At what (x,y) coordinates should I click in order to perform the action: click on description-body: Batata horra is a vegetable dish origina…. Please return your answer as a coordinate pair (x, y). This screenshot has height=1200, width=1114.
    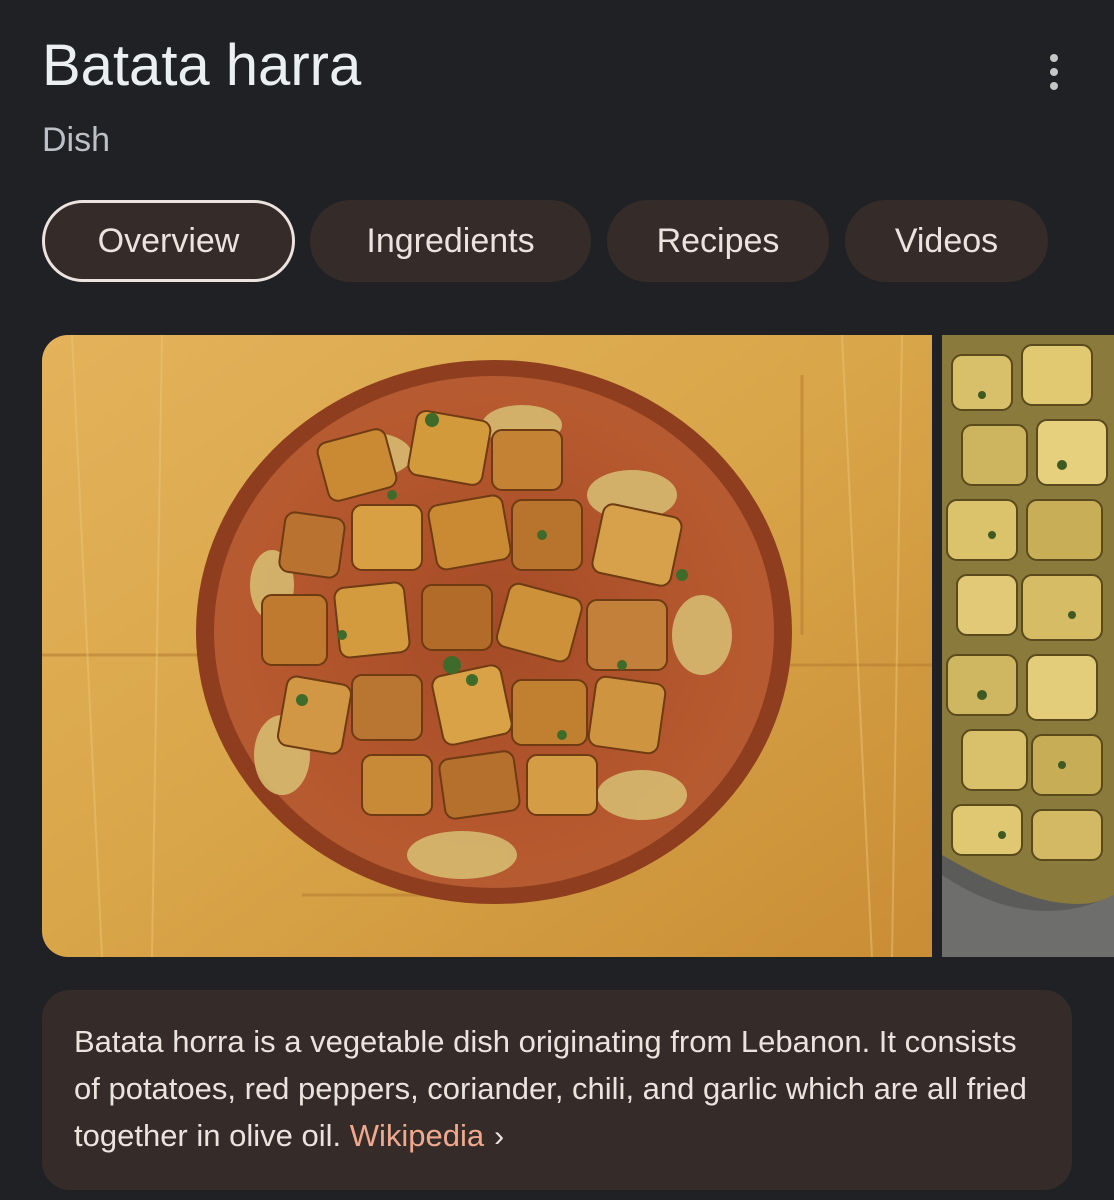
    Looking at the image, I should click on (550, 1088).